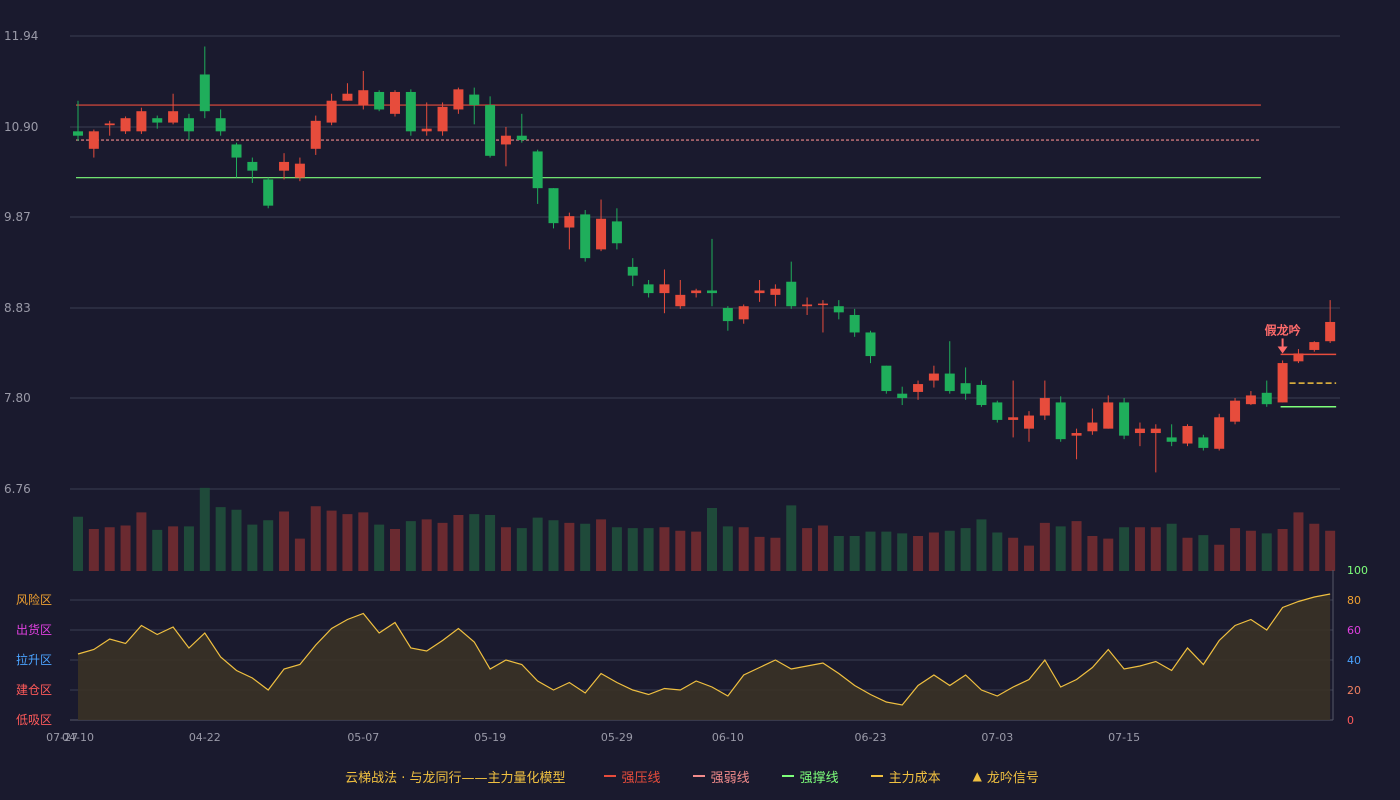 The width and height of the screenshot is (1400, 800). Describe the element at coordinates (17, 489) in the screenshot. I see `price-tick-label: 6.76` at that location.